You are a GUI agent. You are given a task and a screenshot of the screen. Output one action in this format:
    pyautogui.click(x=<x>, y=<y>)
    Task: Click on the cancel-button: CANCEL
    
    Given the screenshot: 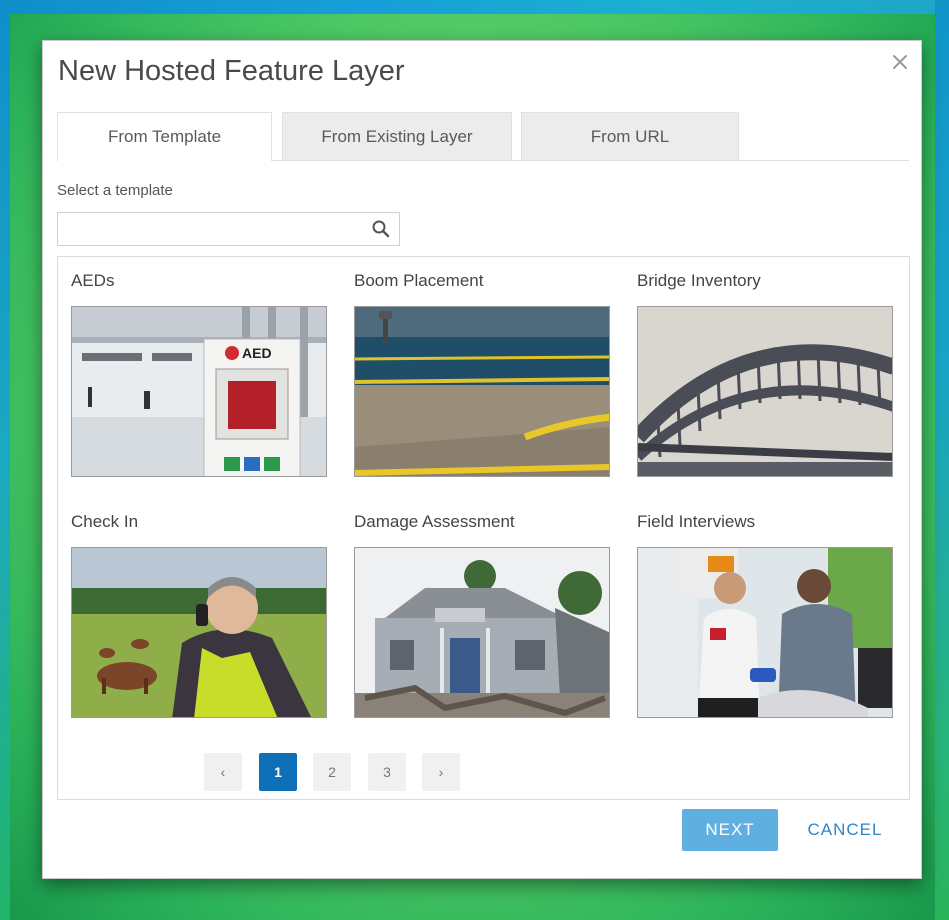 What is the action you would take?
    pyautogui.click(x=845, y=830)
    